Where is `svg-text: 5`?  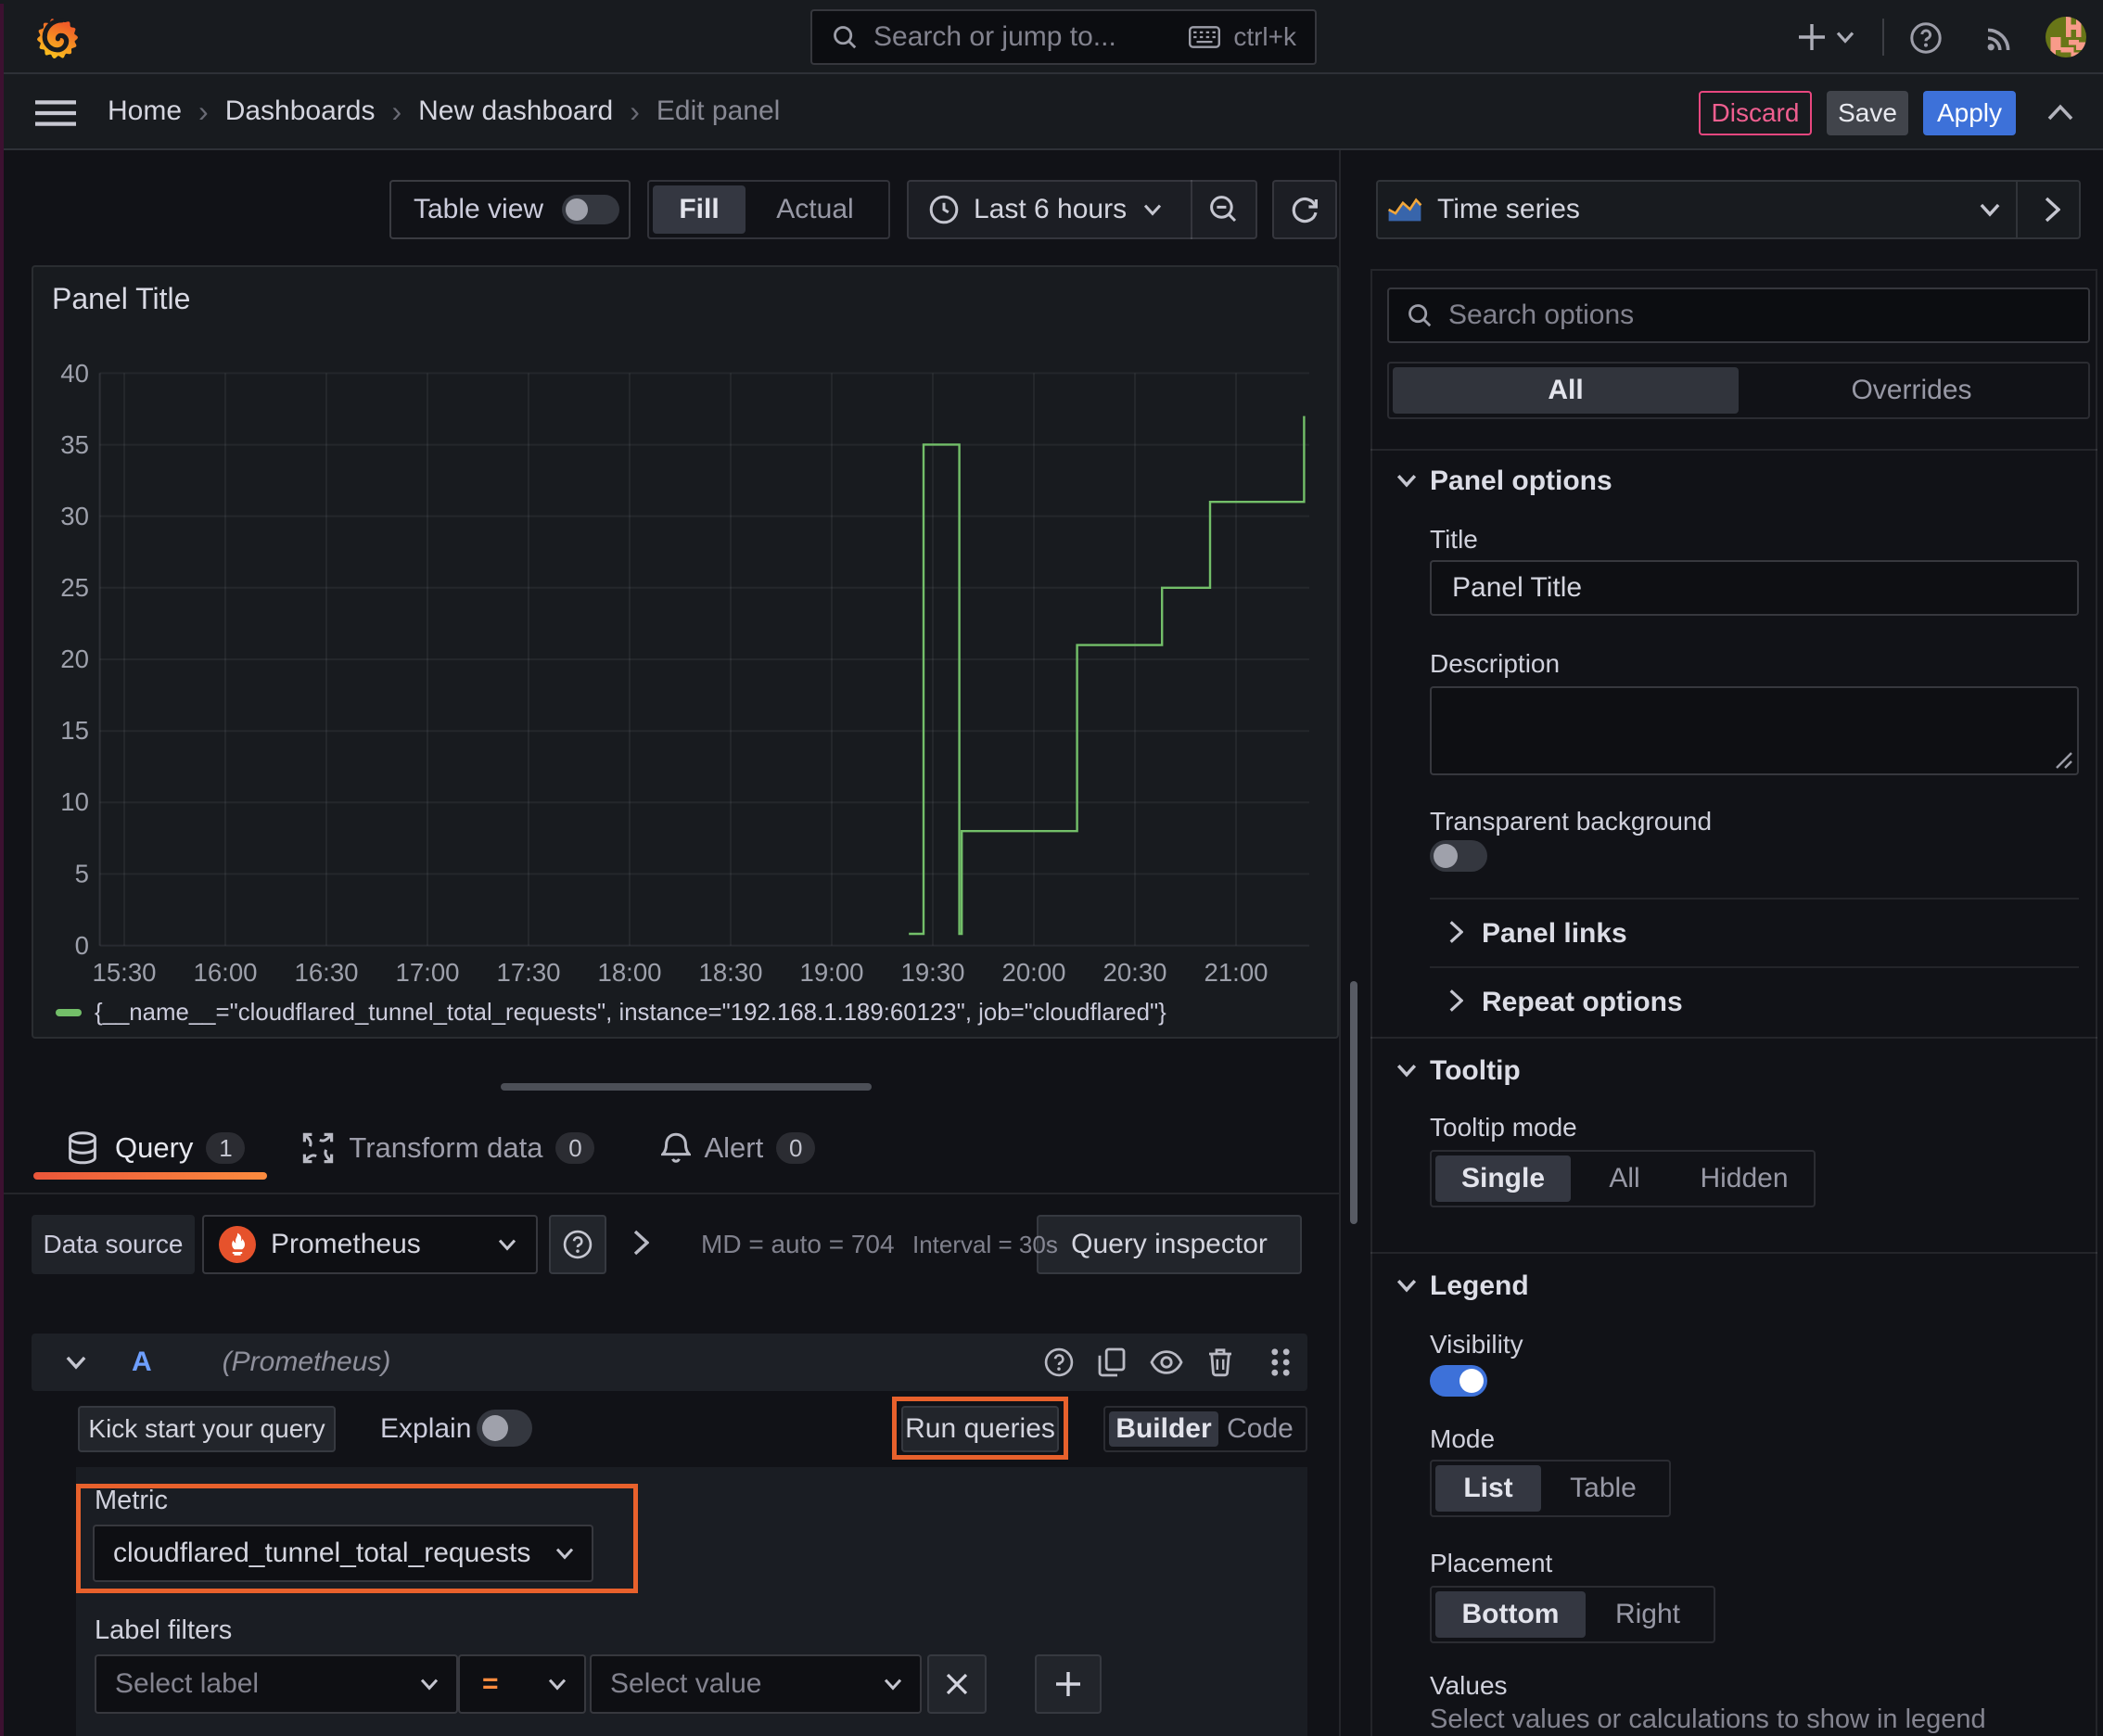 svg-text: 5 is located at coordinates (82, 874).